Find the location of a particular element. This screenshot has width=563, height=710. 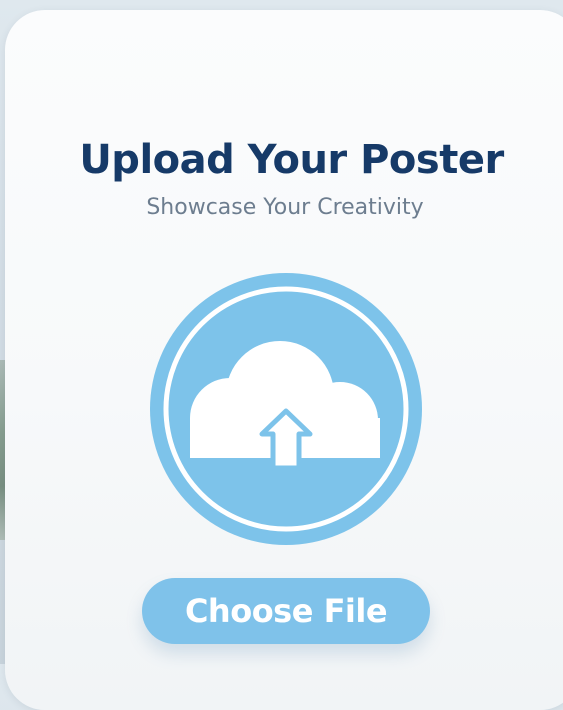

choose-file-button: Choose File is located at coordinates (286, 611).